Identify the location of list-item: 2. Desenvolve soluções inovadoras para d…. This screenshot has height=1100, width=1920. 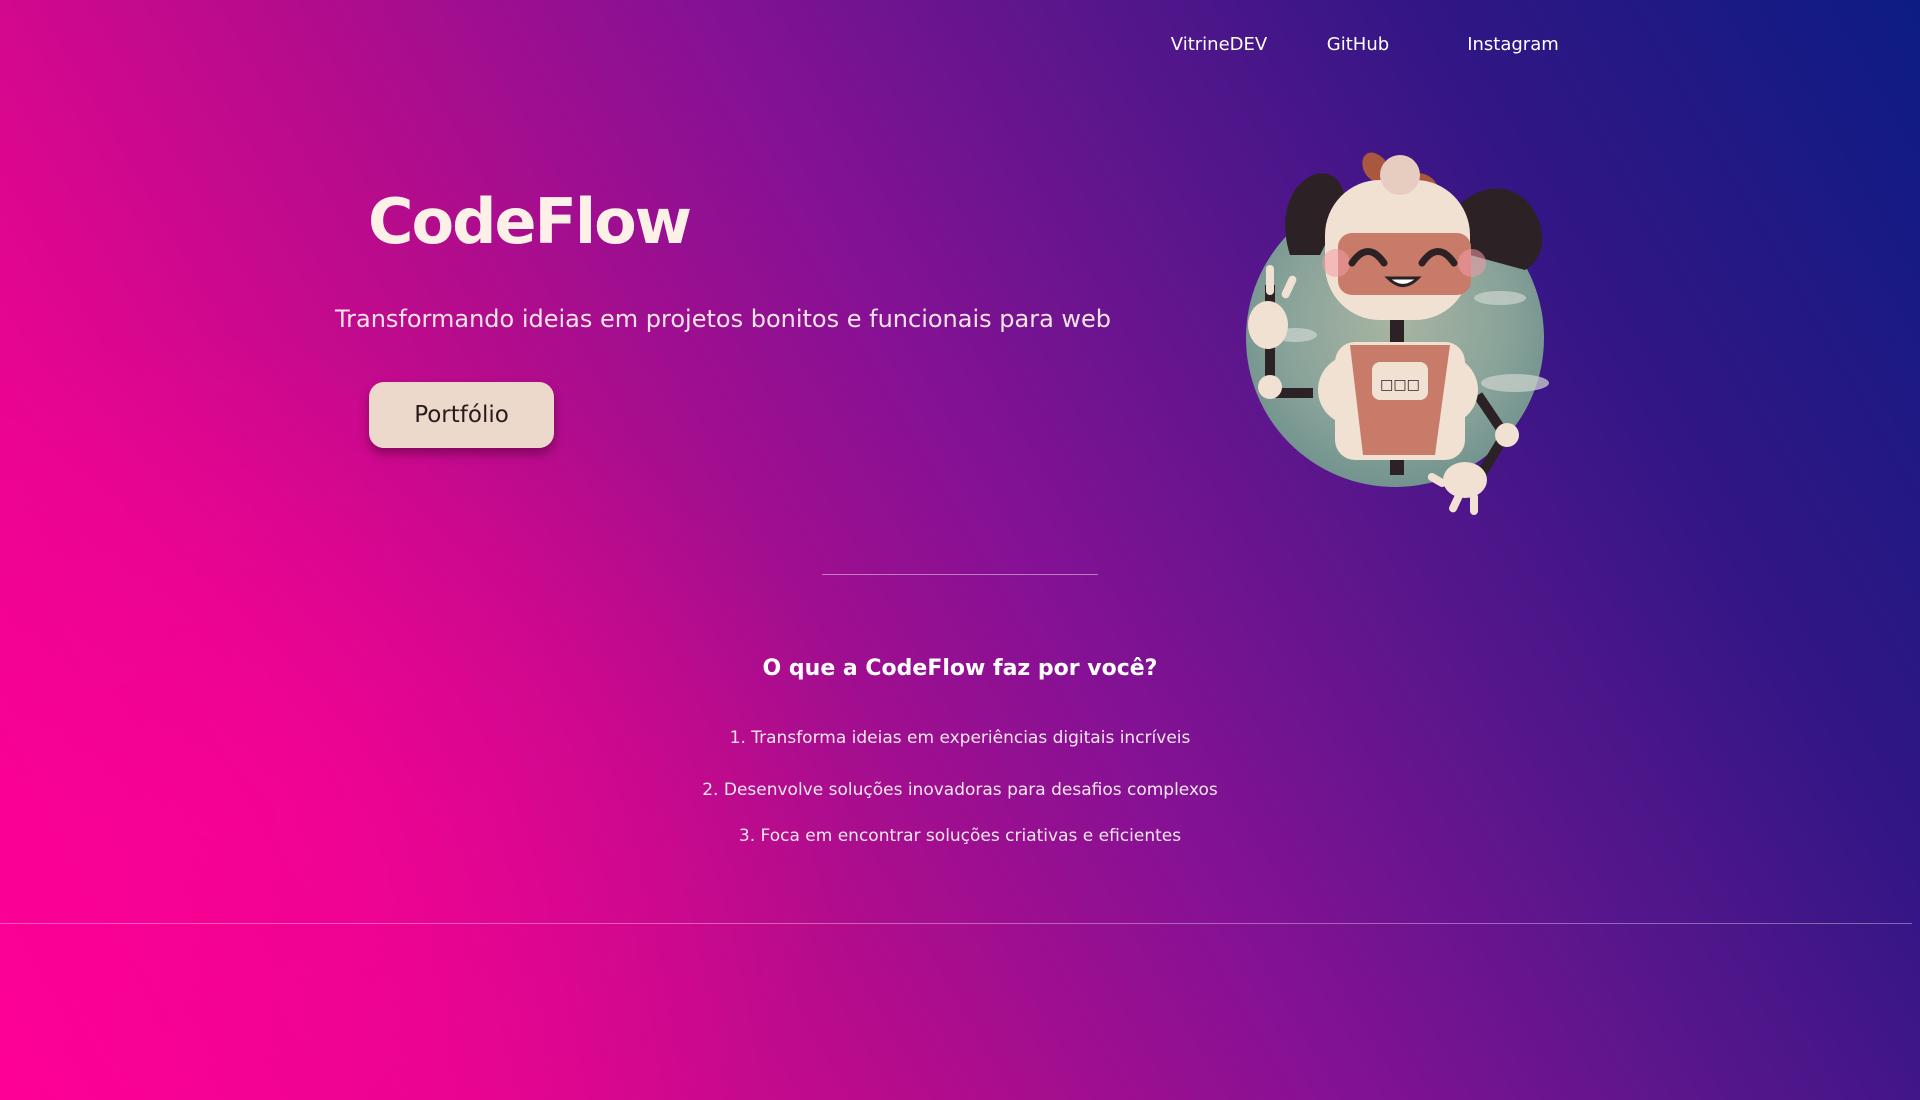
(960, 790).